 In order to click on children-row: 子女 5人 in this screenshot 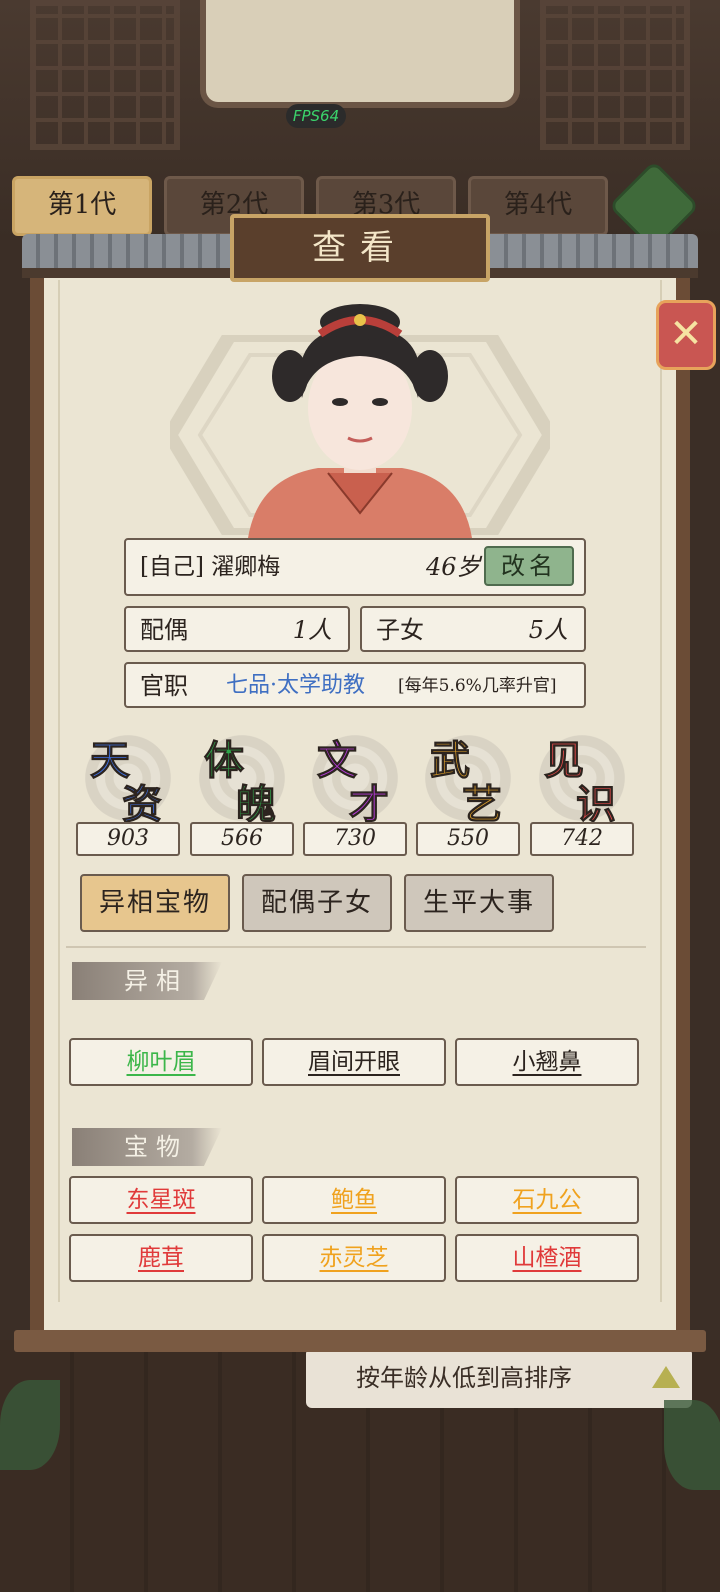, I will do `click(473, 629)`.